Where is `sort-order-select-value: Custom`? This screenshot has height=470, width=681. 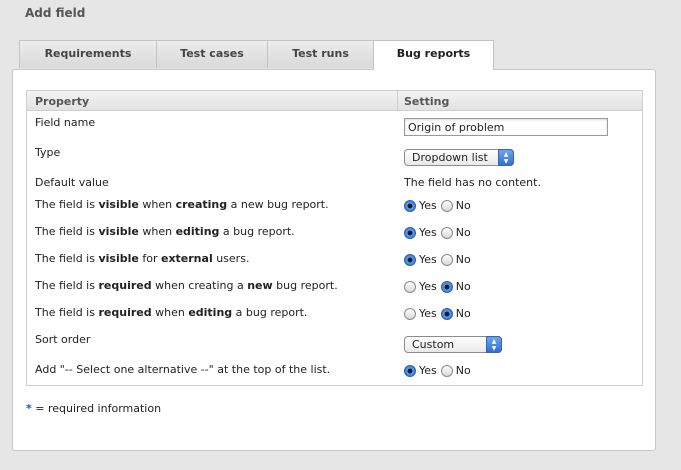
sort-order-select-value: Custom is located at coordinates (433, 344).